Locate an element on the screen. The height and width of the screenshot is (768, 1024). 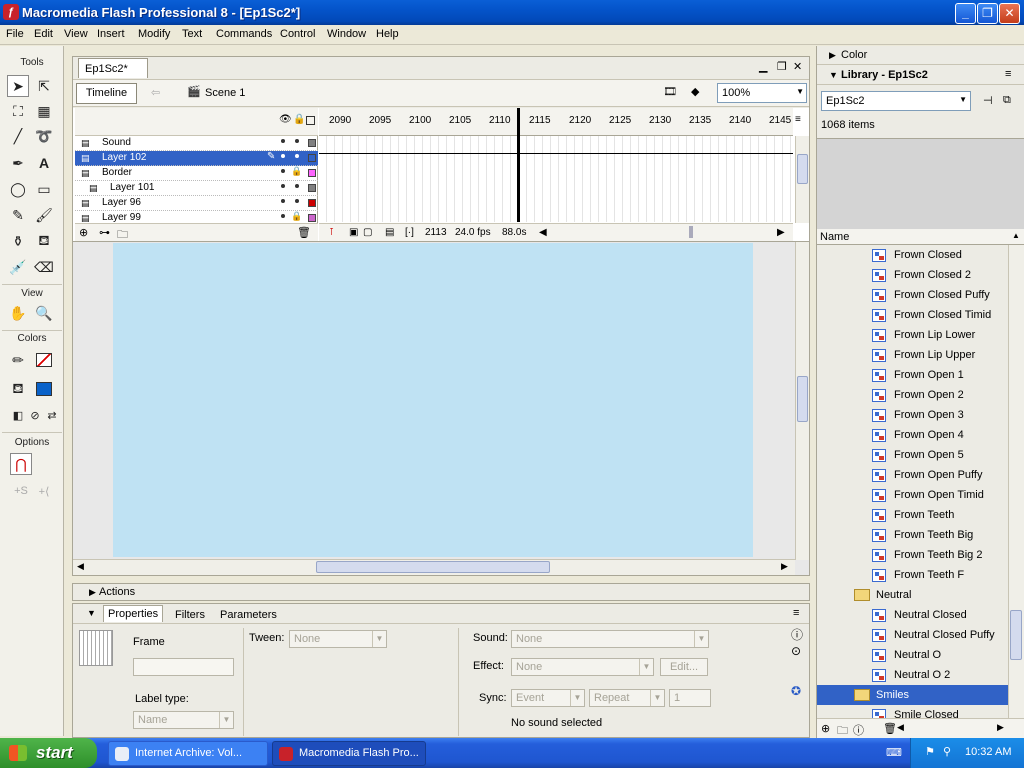
keyboard-icon: ⌨ is located at coordinates (894, 752).